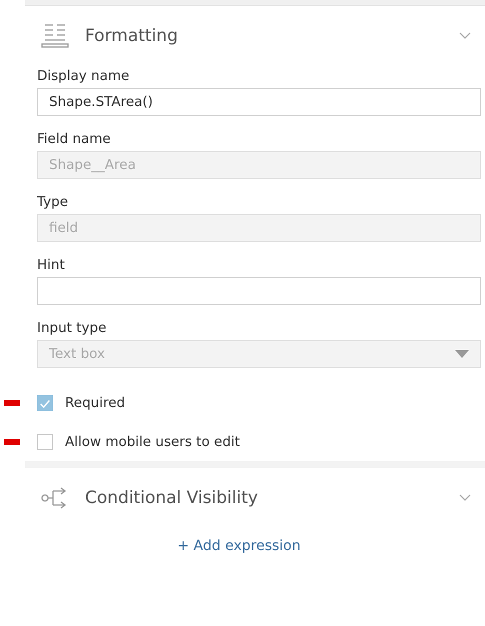  Describe the element at coordinates (72, 328) in the screenshot. I see `field-label: Input type` at that location.